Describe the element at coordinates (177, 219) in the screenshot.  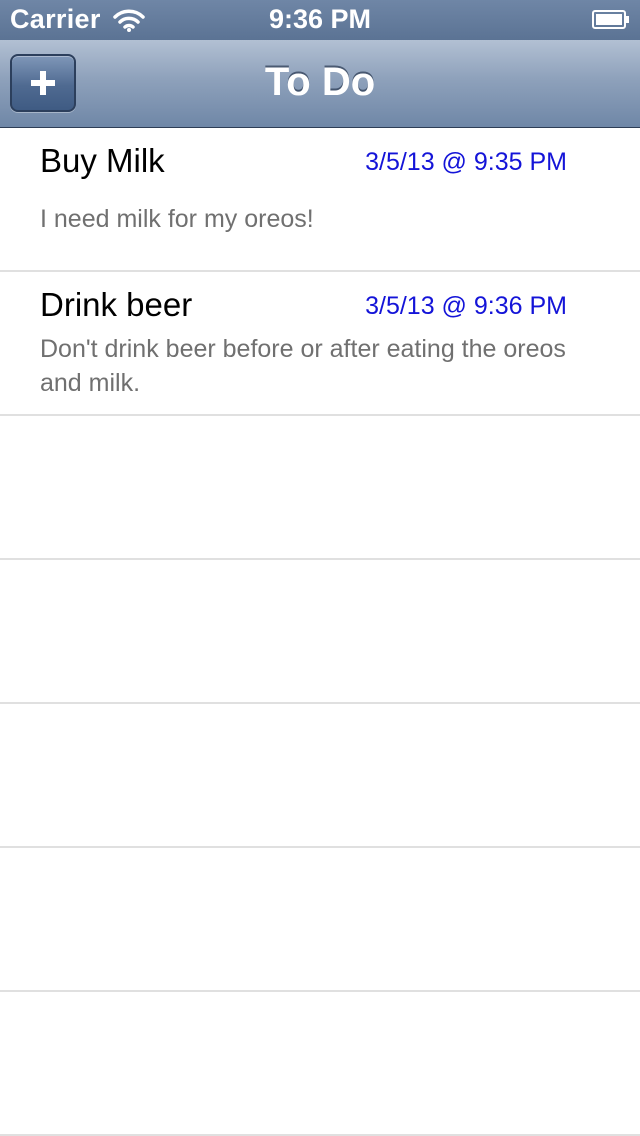
I see `todo-note: I need milk for my oreos!` at that location.